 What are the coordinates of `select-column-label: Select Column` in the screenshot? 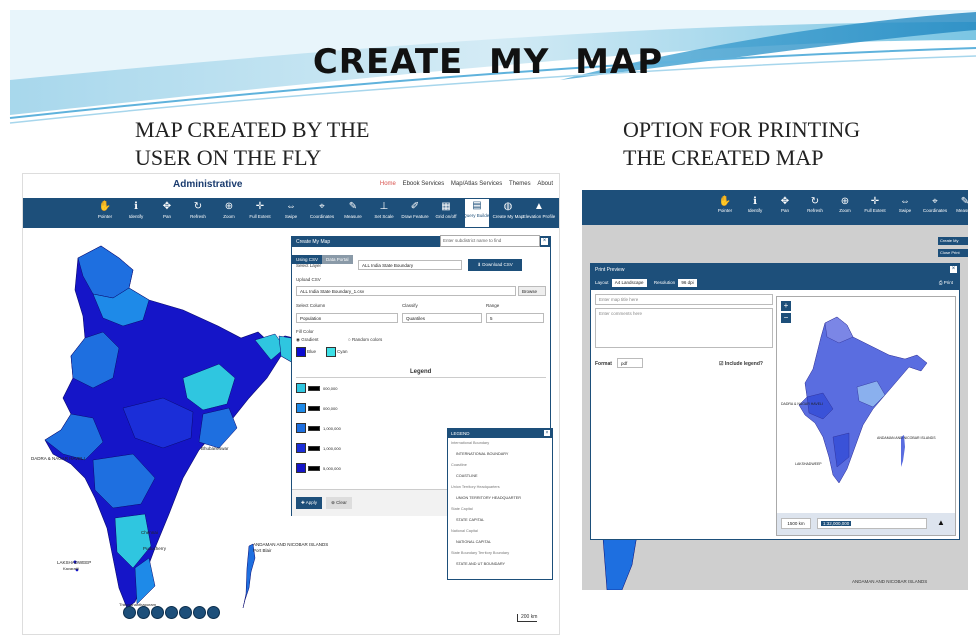 It's located at (311, 305).